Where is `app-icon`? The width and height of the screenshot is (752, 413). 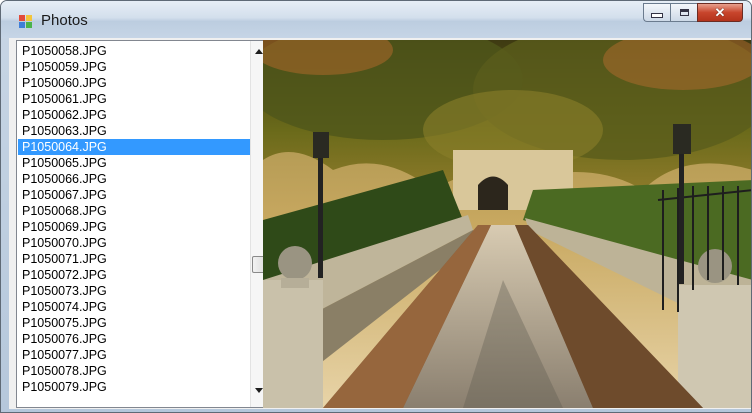 app-icon is located at coordinates (26, 22).